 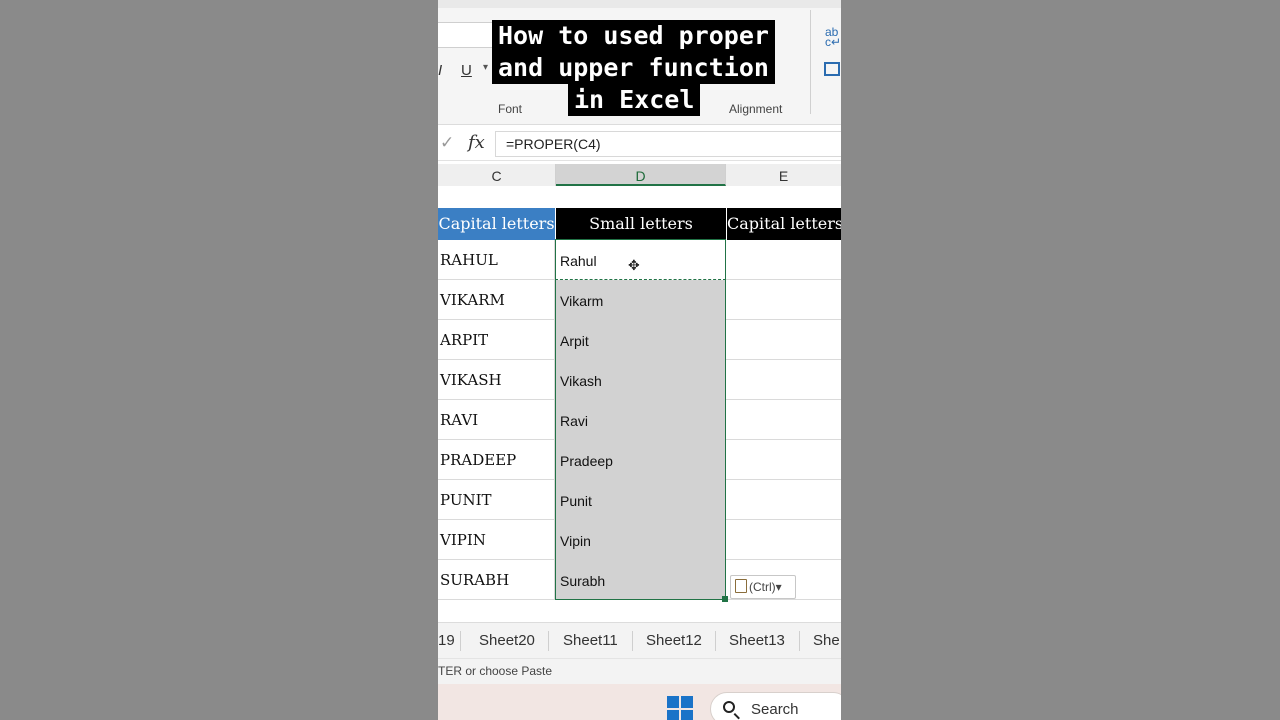 I want to click on clipboard-icon, so click(x=741, y=586).